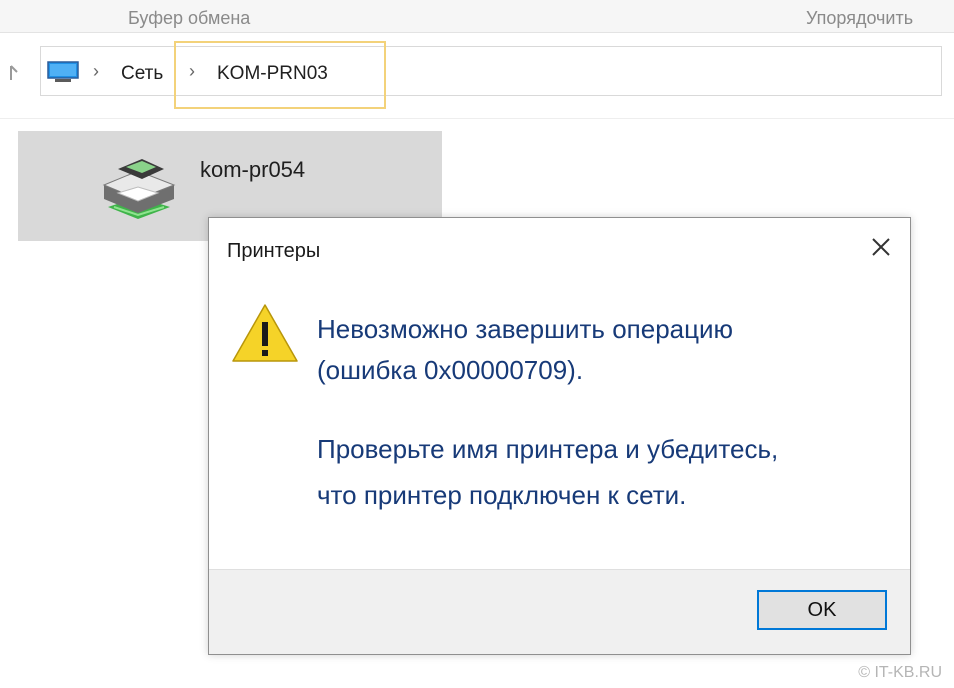 This screenshot has height=688, width=954. I want to click on breadcrumb-network: Сеть, so click(142, 74).